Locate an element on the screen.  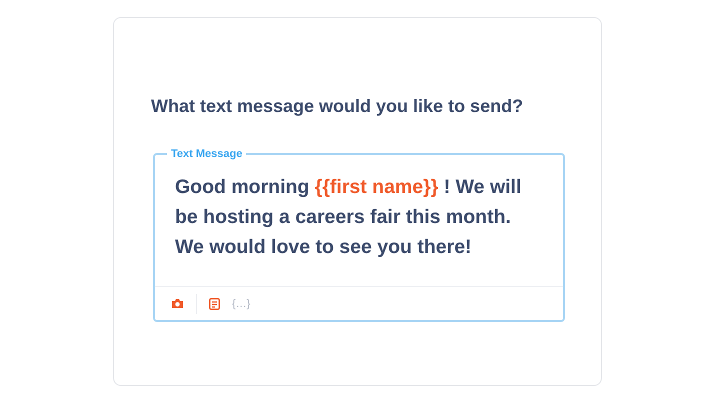
camera-icon is located at coordinates (177, 303).